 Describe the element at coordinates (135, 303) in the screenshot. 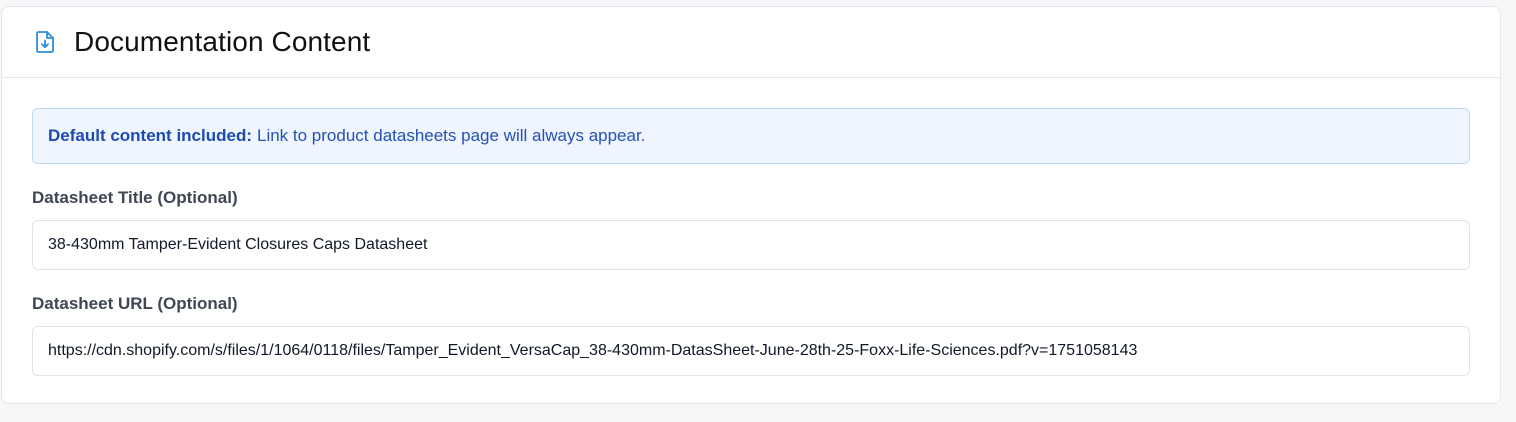

I see `datasheet-url-label: Datasheet URL (Optional)` at that location.